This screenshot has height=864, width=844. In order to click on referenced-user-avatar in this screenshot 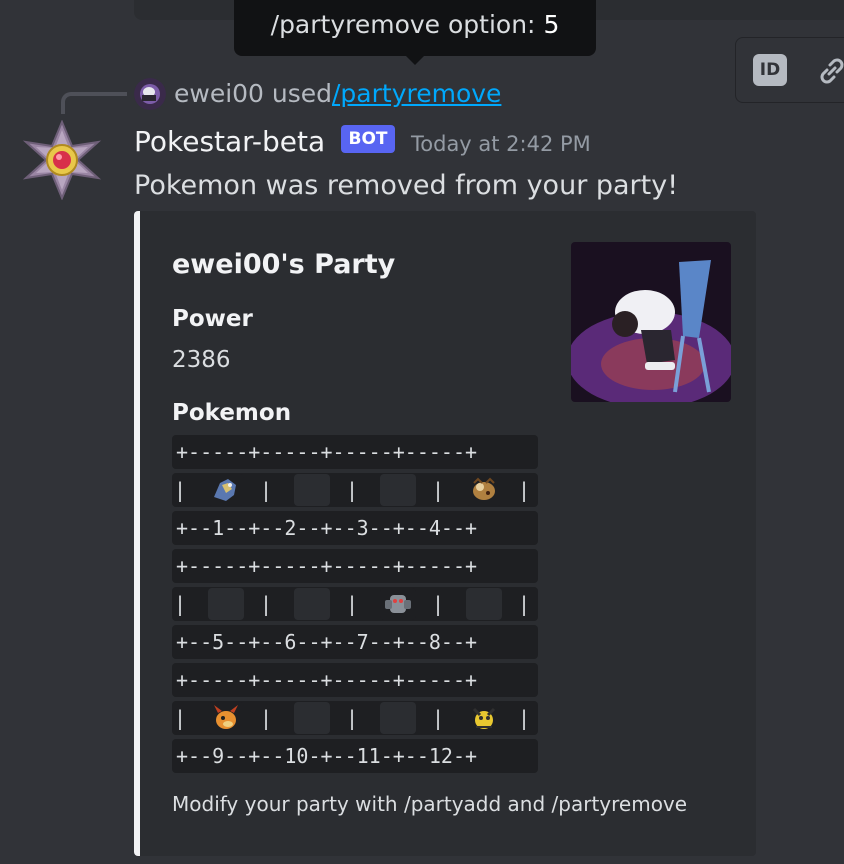, I will do `click(150, 94)`.